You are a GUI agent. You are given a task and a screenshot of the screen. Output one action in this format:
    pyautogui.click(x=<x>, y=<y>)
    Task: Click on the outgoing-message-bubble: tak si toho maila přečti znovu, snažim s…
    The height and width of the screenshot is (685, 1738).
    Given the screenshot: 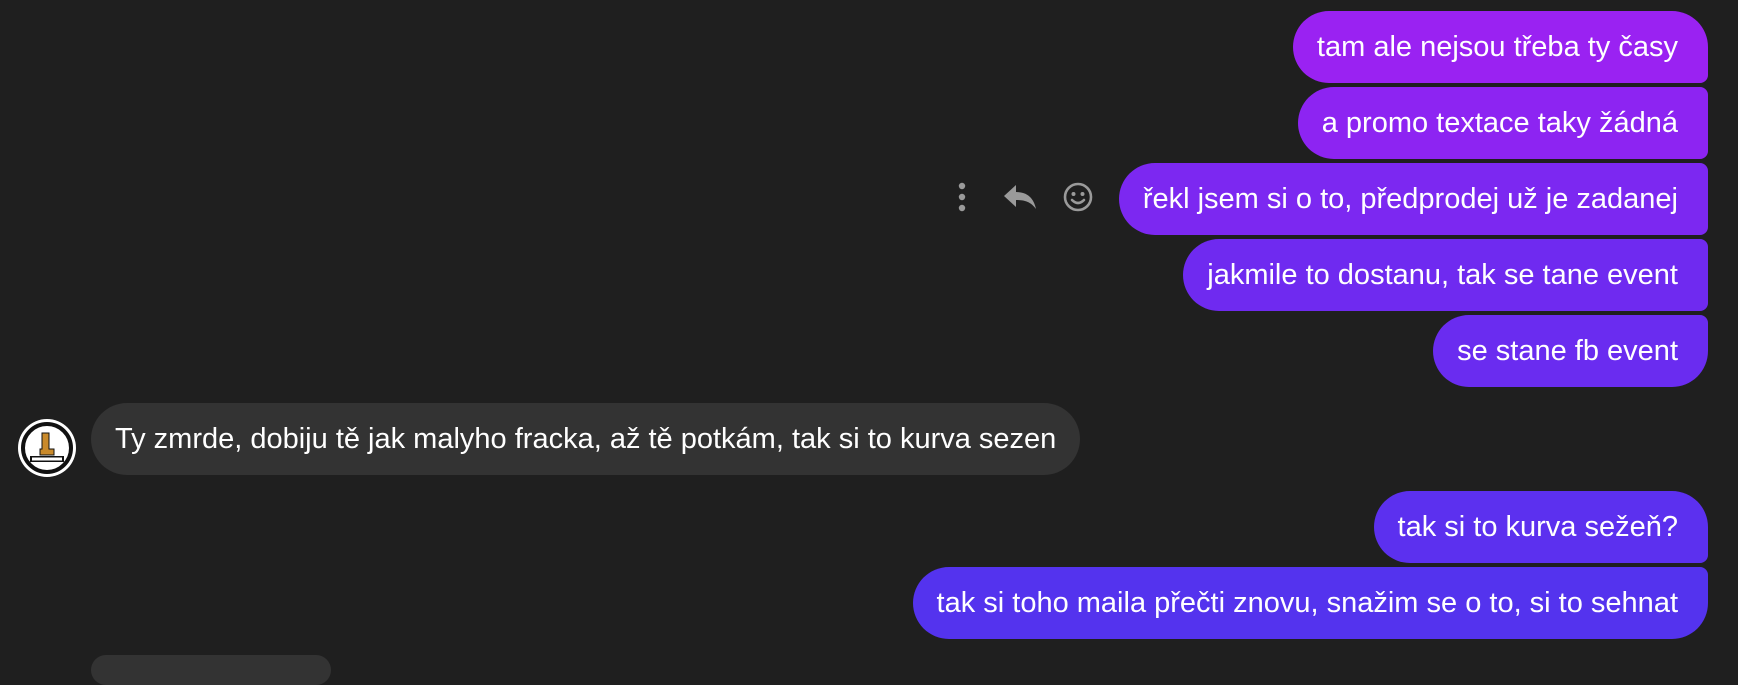 What is the action you would take?
    pyautogui.click(x=1310, y=603)
    